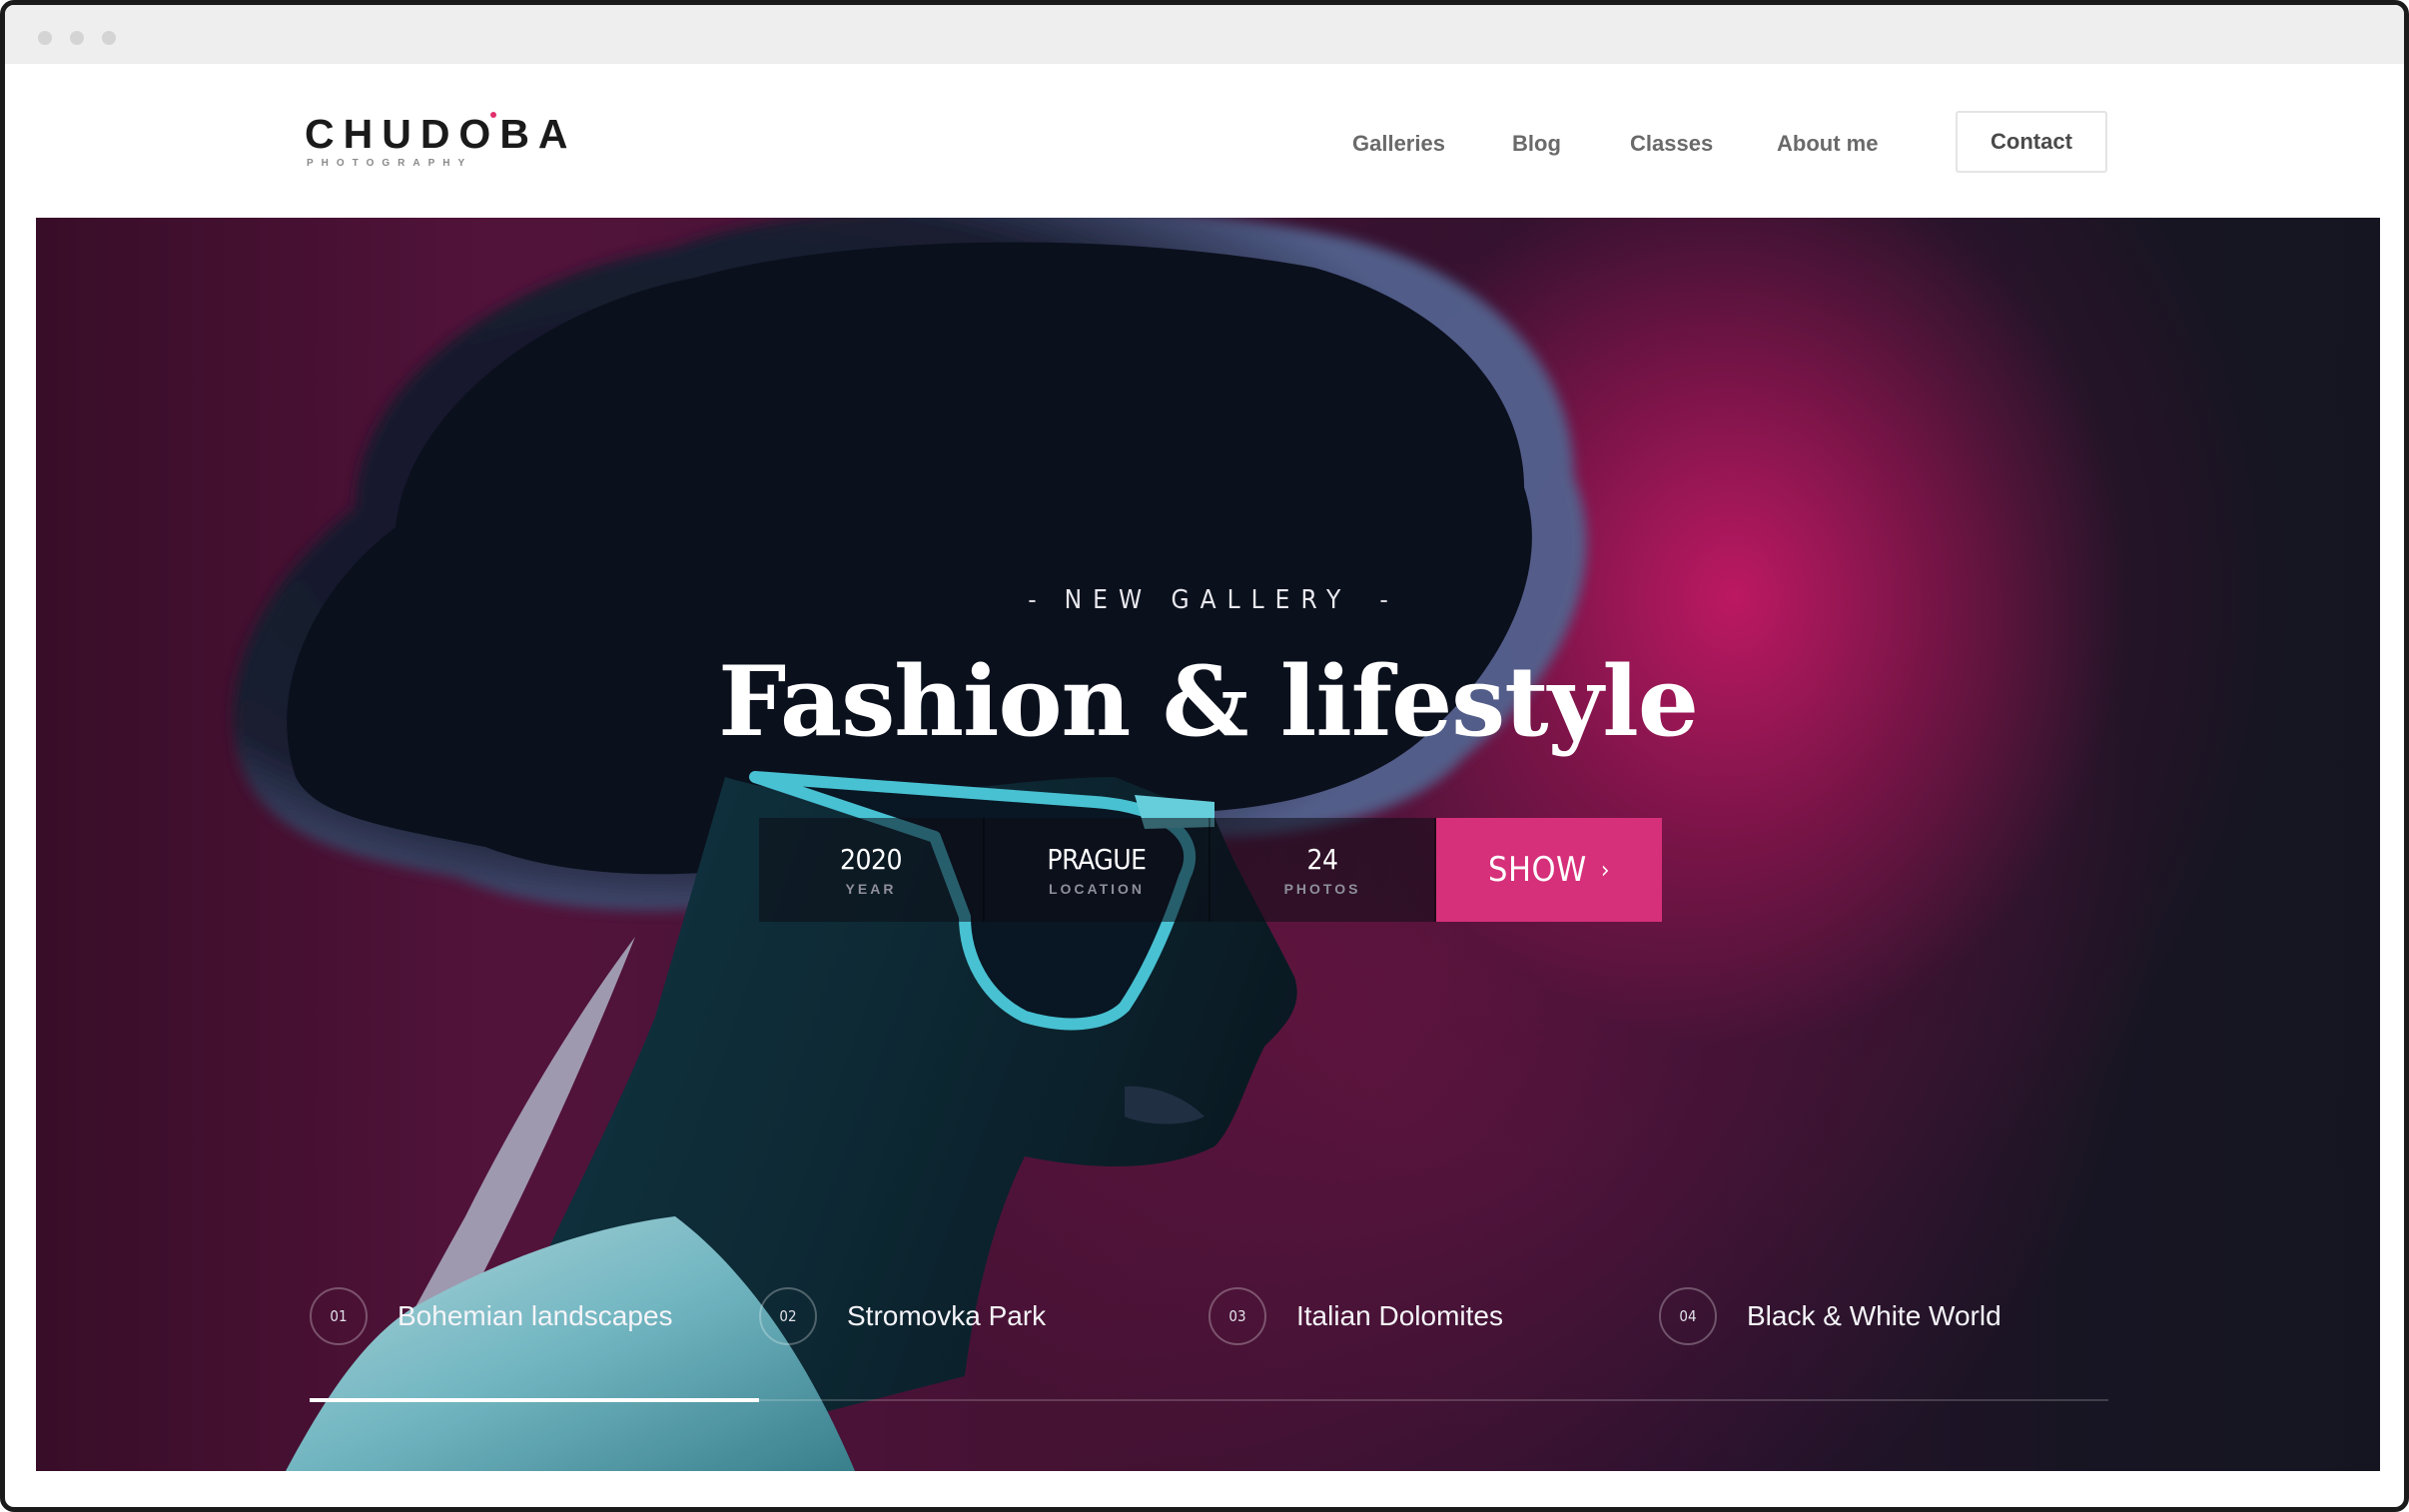  I want to click on close-window-dot, so click(45, 38).